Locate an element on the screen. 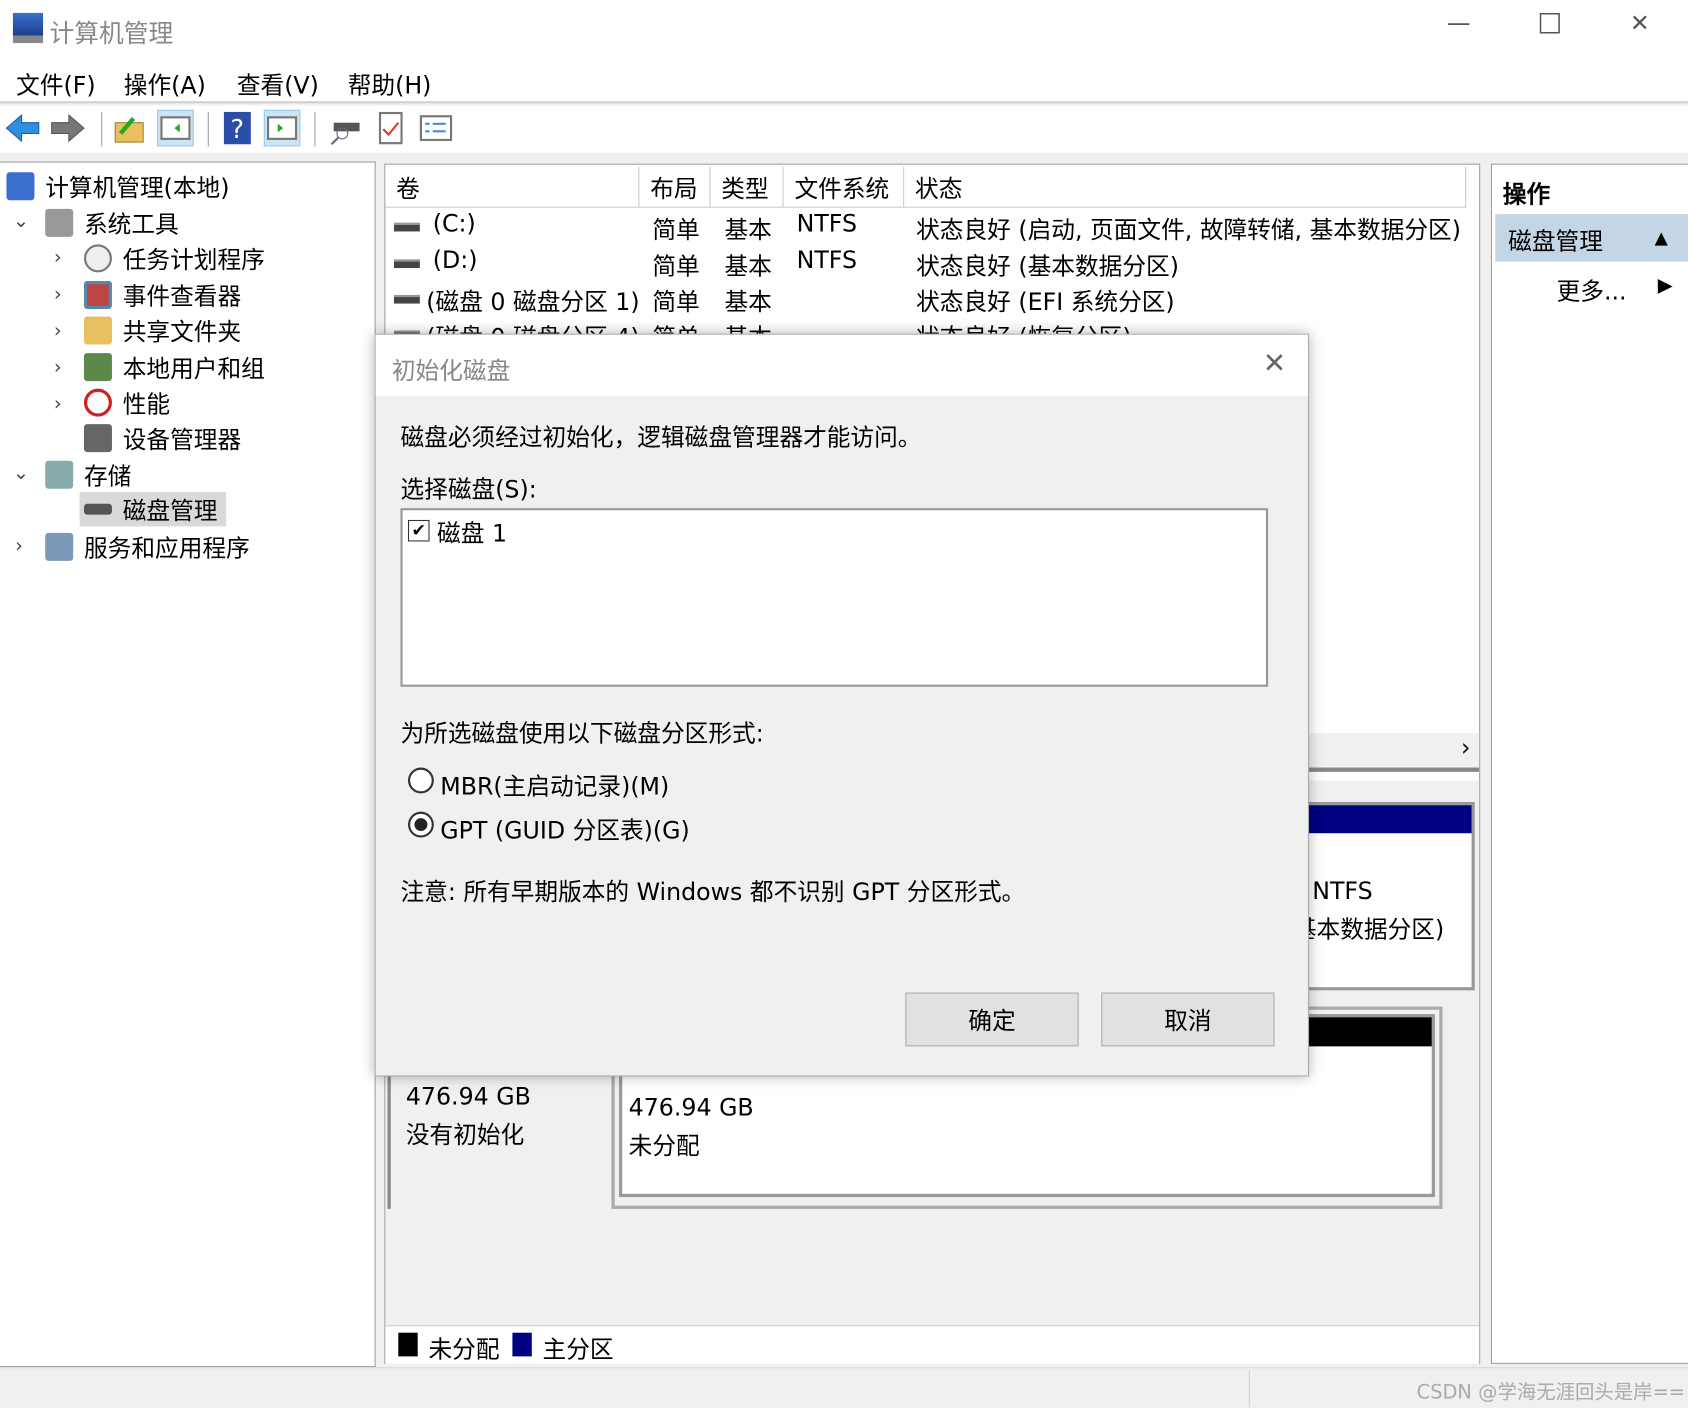 The image size is (1688, 1408). tree-item-system-tools: 系统工具 is located at coordinates (112, 223).